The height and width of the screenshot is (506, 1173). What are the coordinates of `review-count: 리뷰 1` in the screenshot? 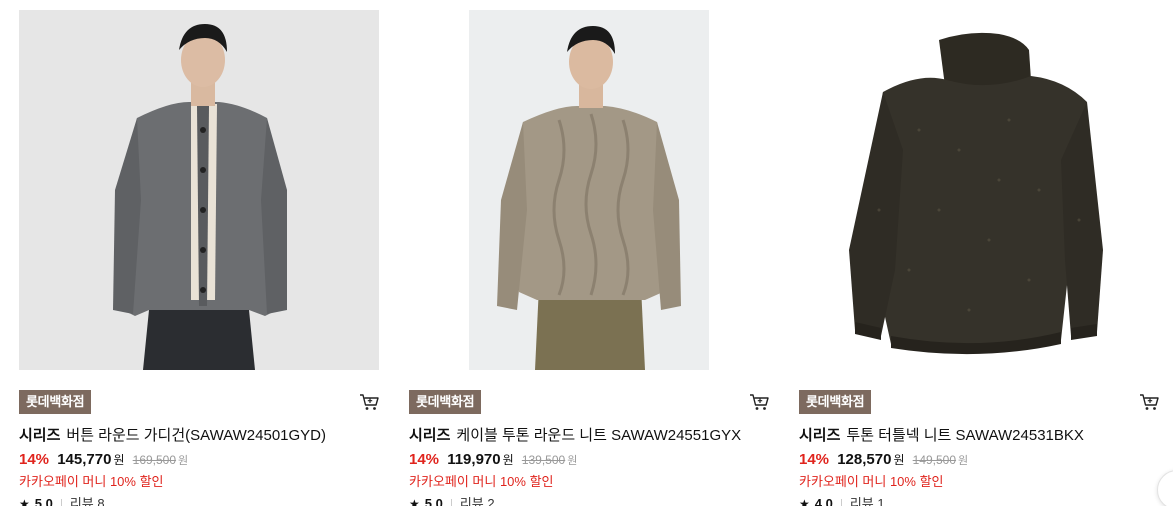 It's located at (867, 501).